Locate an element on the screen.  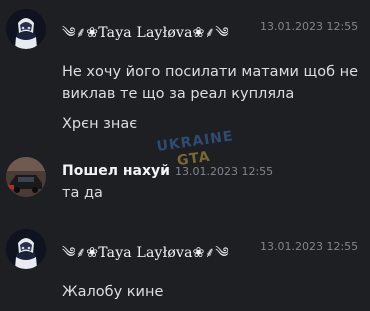
dark-car-avatar-icon is located at coordinates (26, 177).